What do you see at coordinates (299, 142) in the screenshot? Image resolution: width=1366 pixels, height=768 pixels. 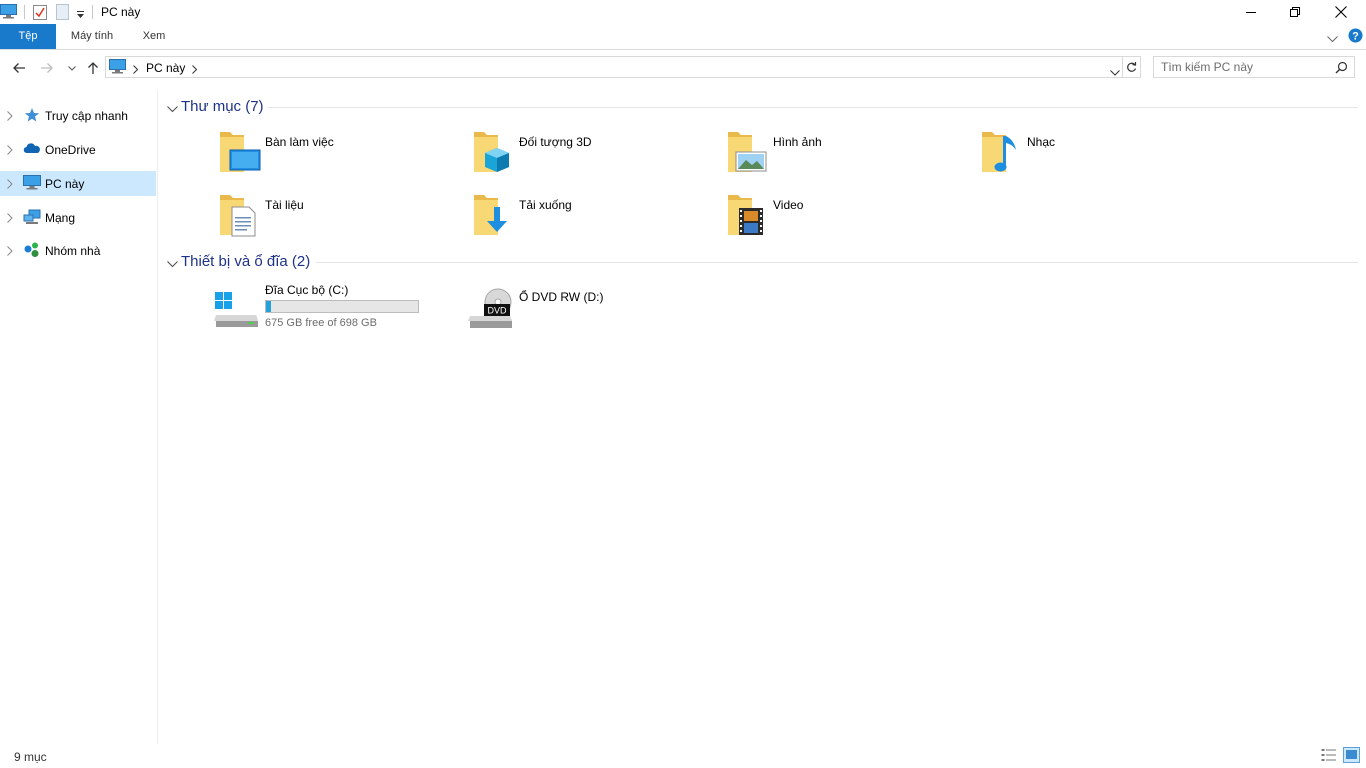 I see `folder-name: Bàn làm việc` at bounding box center [299, 142].